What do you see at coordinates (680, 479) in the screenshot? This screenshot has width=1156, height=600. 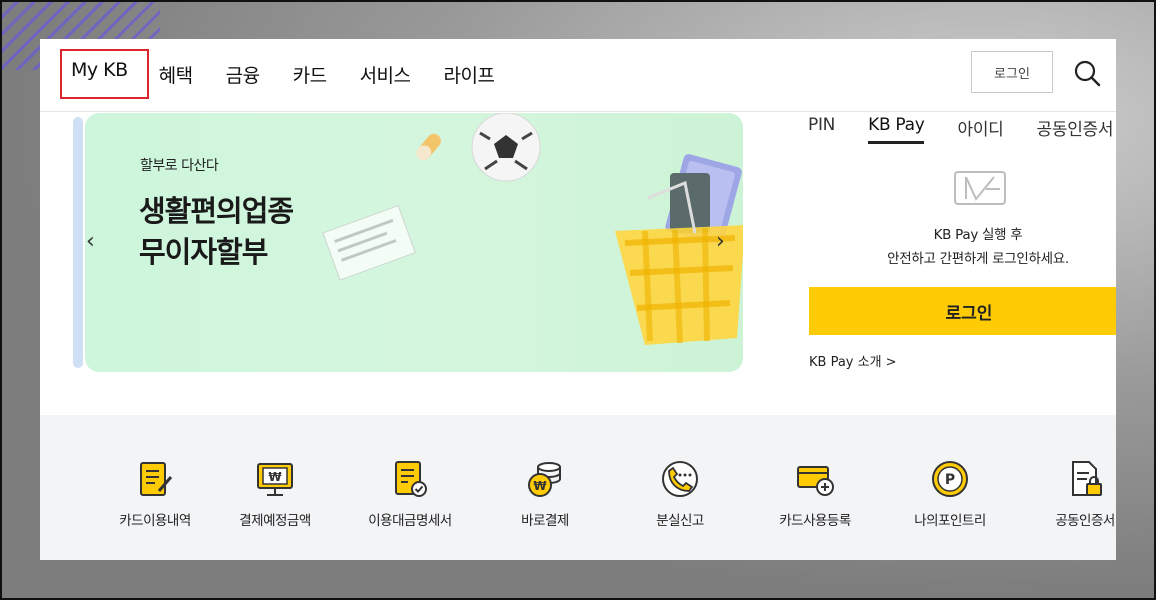 I see `lost-report-icon` at bounding box center [680, 479].